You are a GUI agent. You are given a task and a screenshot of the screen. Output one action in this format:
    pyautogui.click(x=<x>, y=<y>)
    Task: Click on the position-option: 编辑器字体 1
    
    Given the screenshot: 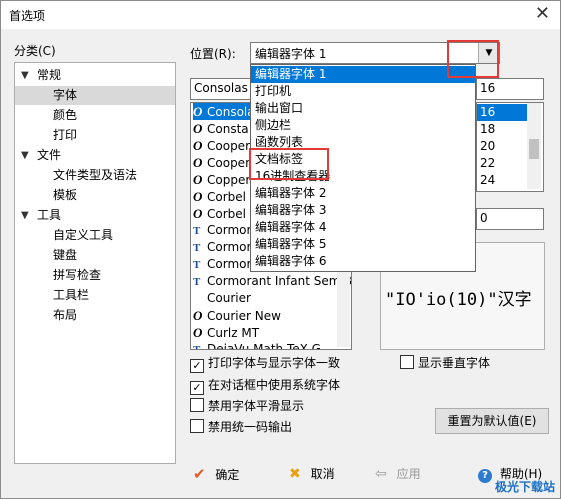 What is the action you would take?
    pyautogui.click(x=363, y=74)
    